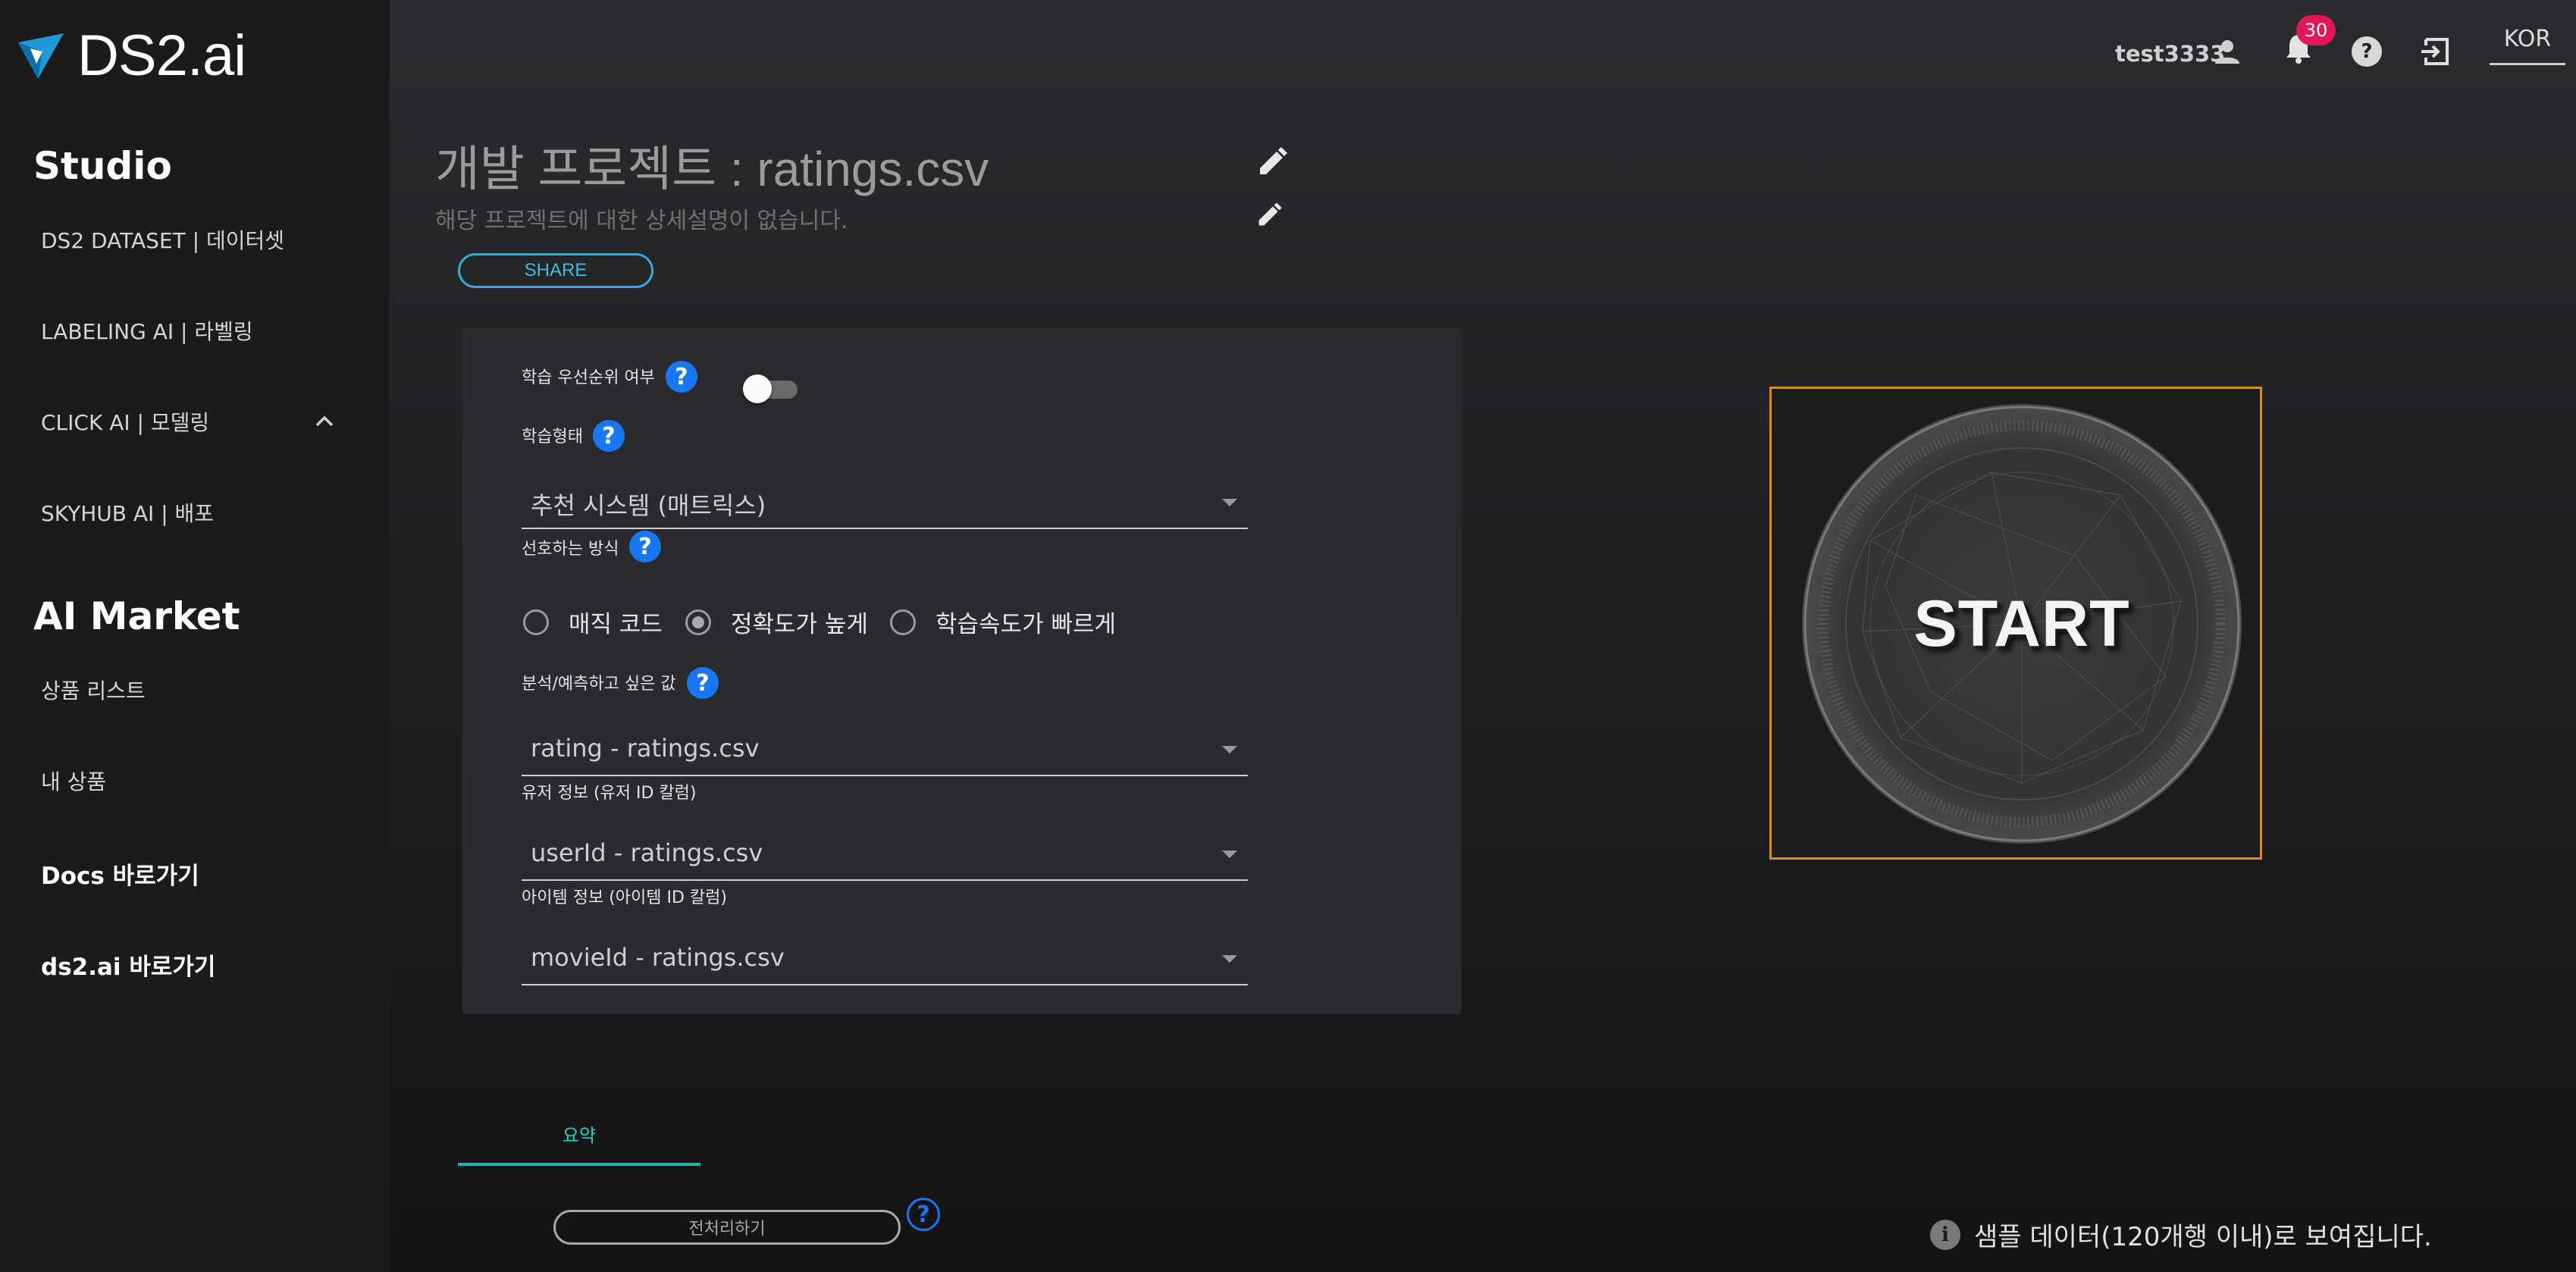  I want to click on user-column-value: userId - ratings.csv, so click(647, 852).